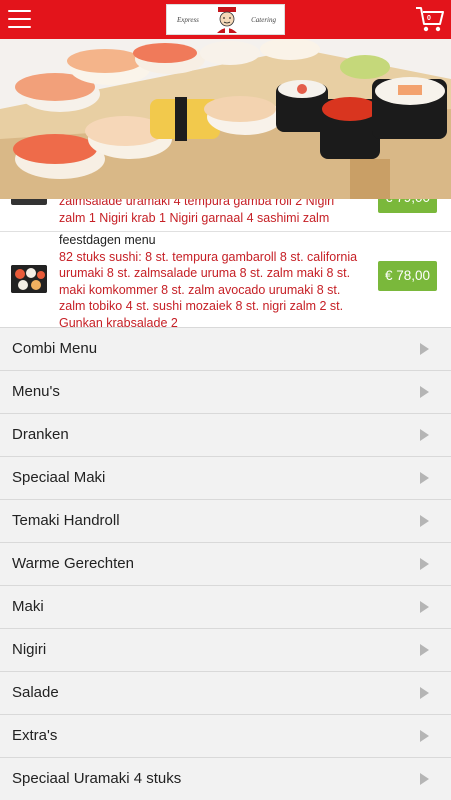 This screenshot has height=800, width=451. What do you see at coordinates (59, 477) in the screenshot?
I see `category-label: Speciaal Maki` at bounding box center [59, 477].